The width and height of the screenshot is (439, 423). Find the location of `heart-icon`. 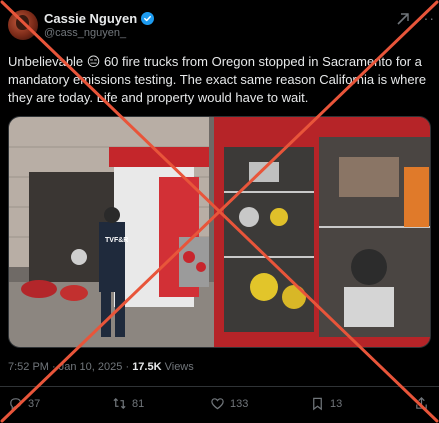

heart-icon is located at coordinates (217, 404).